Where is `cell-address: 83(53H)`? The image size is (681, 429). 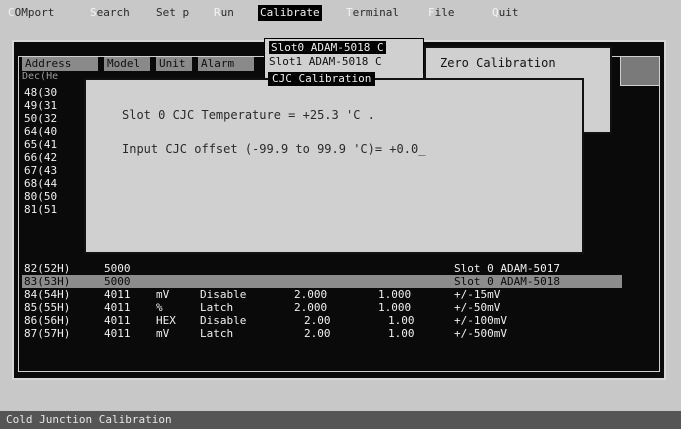 cell-address: 83(53H) is located at coordinates (47, 281).